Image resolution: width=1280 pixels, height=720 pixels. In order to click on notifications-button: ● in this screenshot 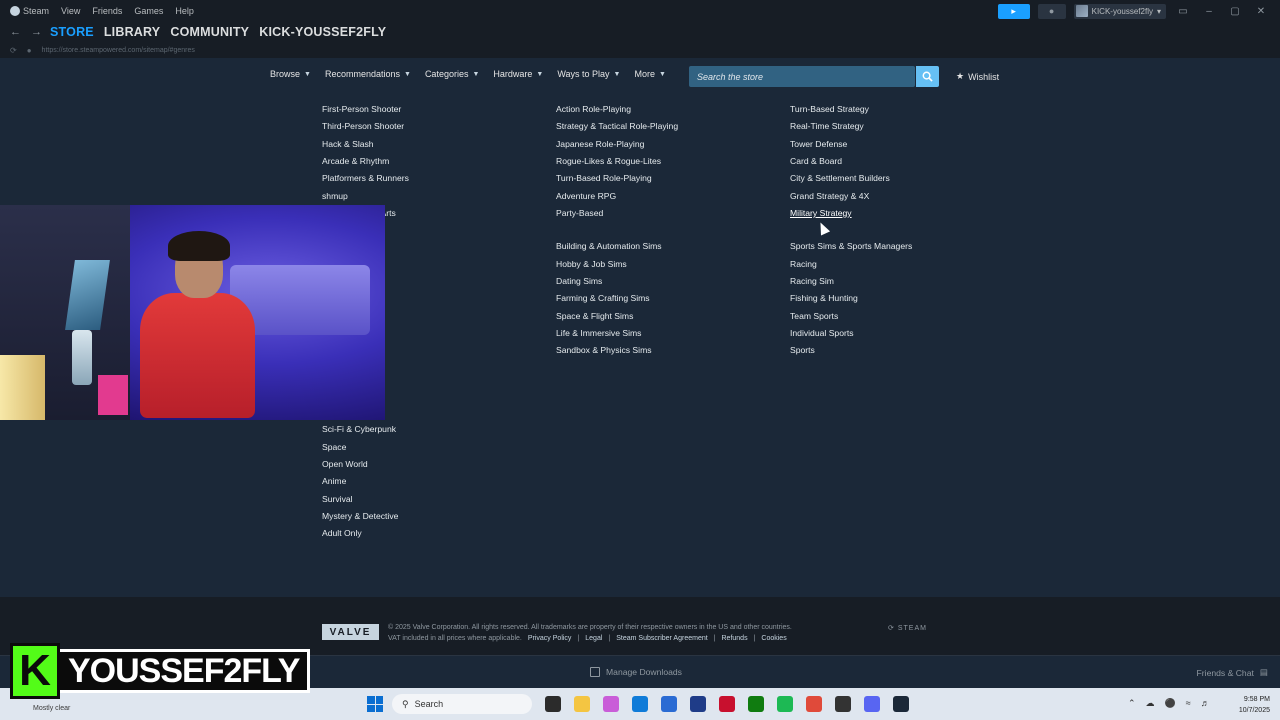, I will do `click(1051, 11)`.